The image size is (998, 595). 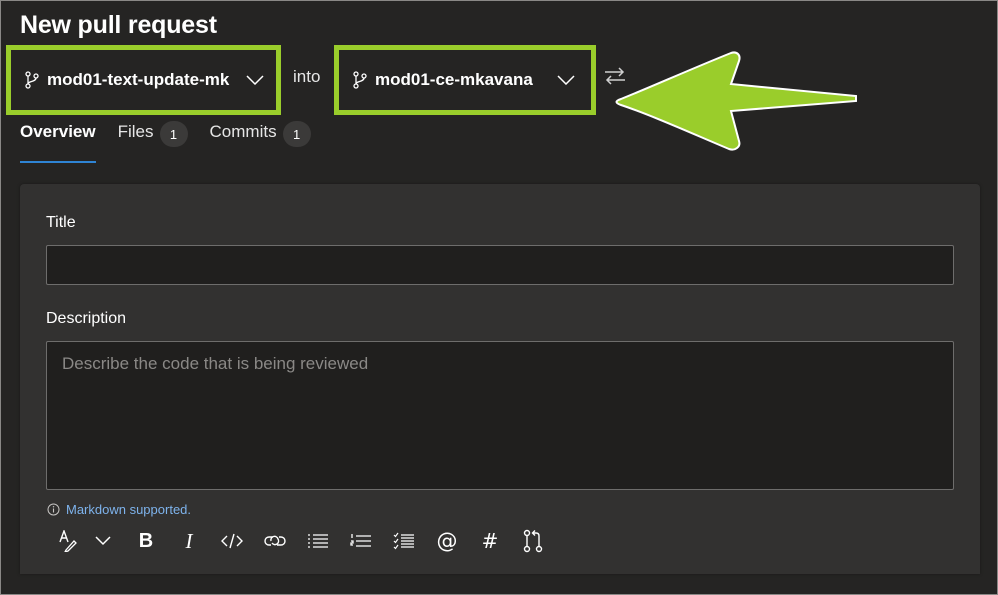 What do you see at coordinates (138, 79) in the screenshot?
I see `source-branch-name: mod01-text-update-mk` at bounding box center [138, 79].